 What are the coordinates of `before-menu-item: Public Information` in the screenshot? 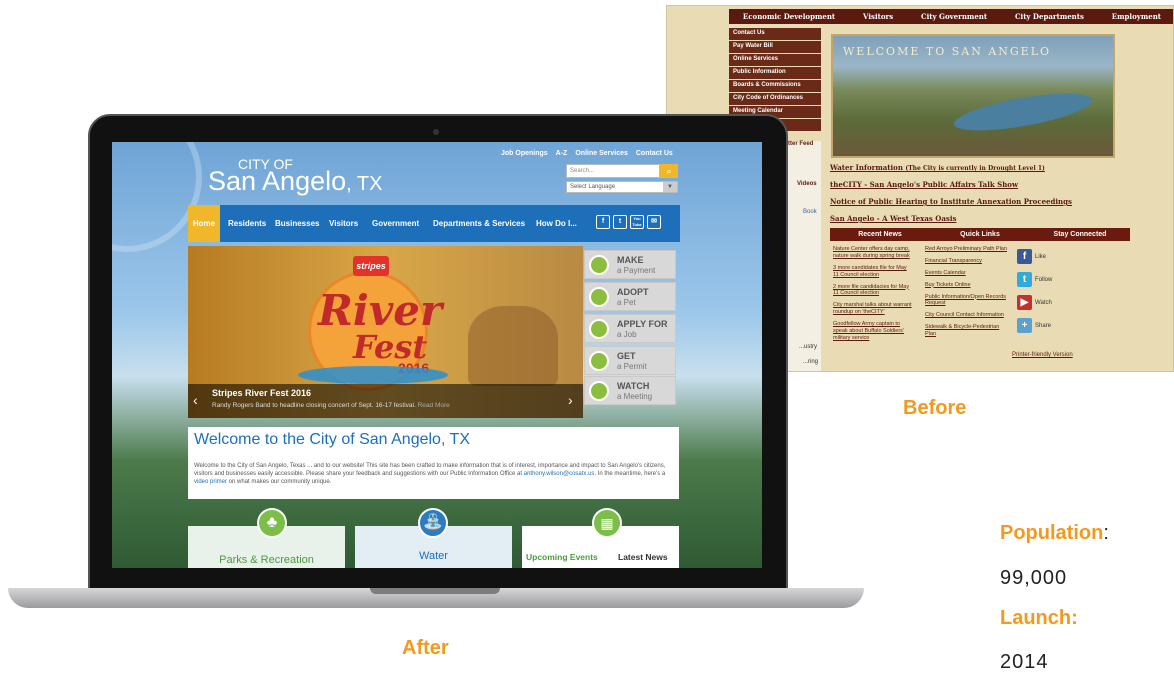 It's located at (775, 73).